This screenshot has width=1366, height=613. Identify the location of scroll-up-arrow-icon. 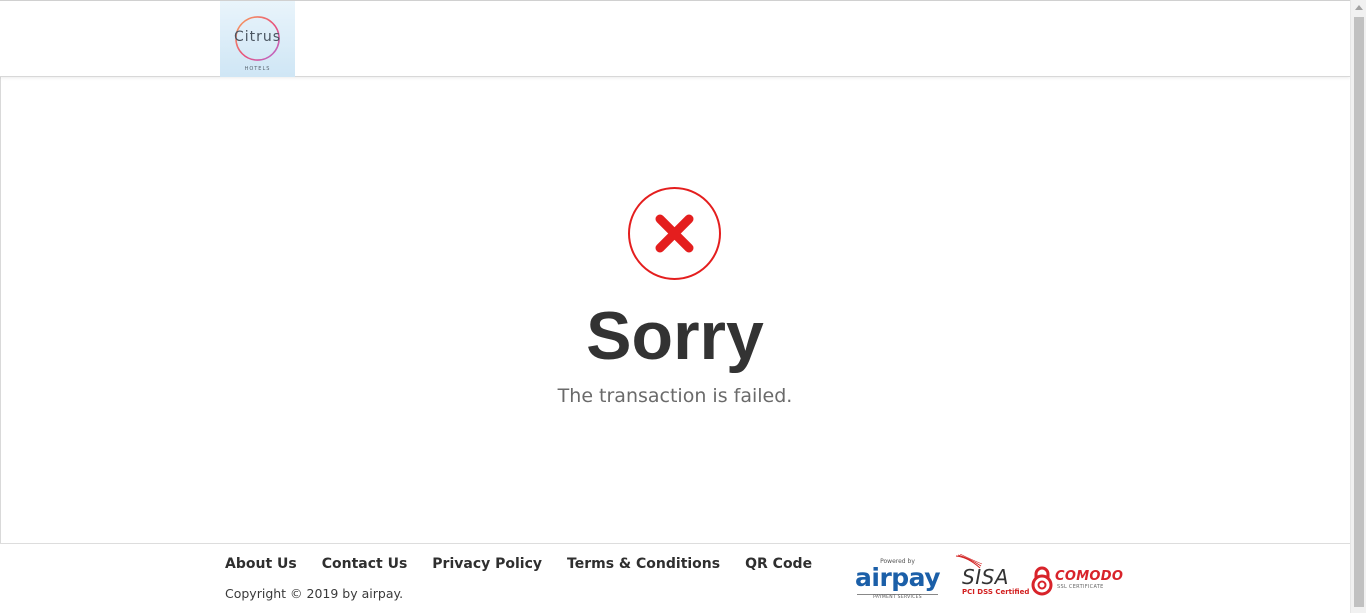
(1359, 7).